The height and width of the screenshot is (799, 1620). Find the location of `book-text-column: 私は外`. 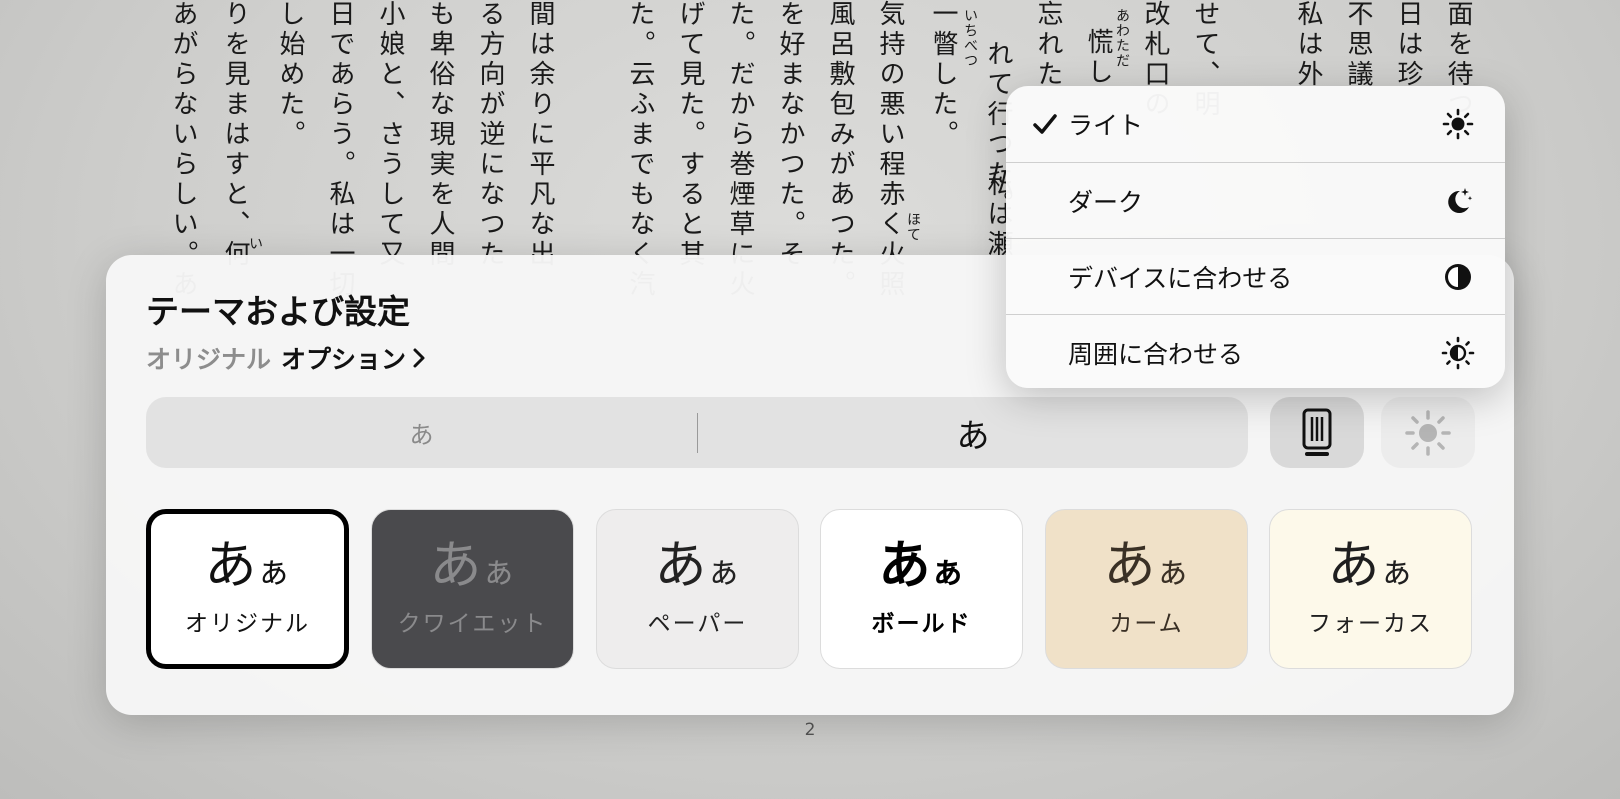

book-text-column: 私は外 is located at coordinates (1308, 45).